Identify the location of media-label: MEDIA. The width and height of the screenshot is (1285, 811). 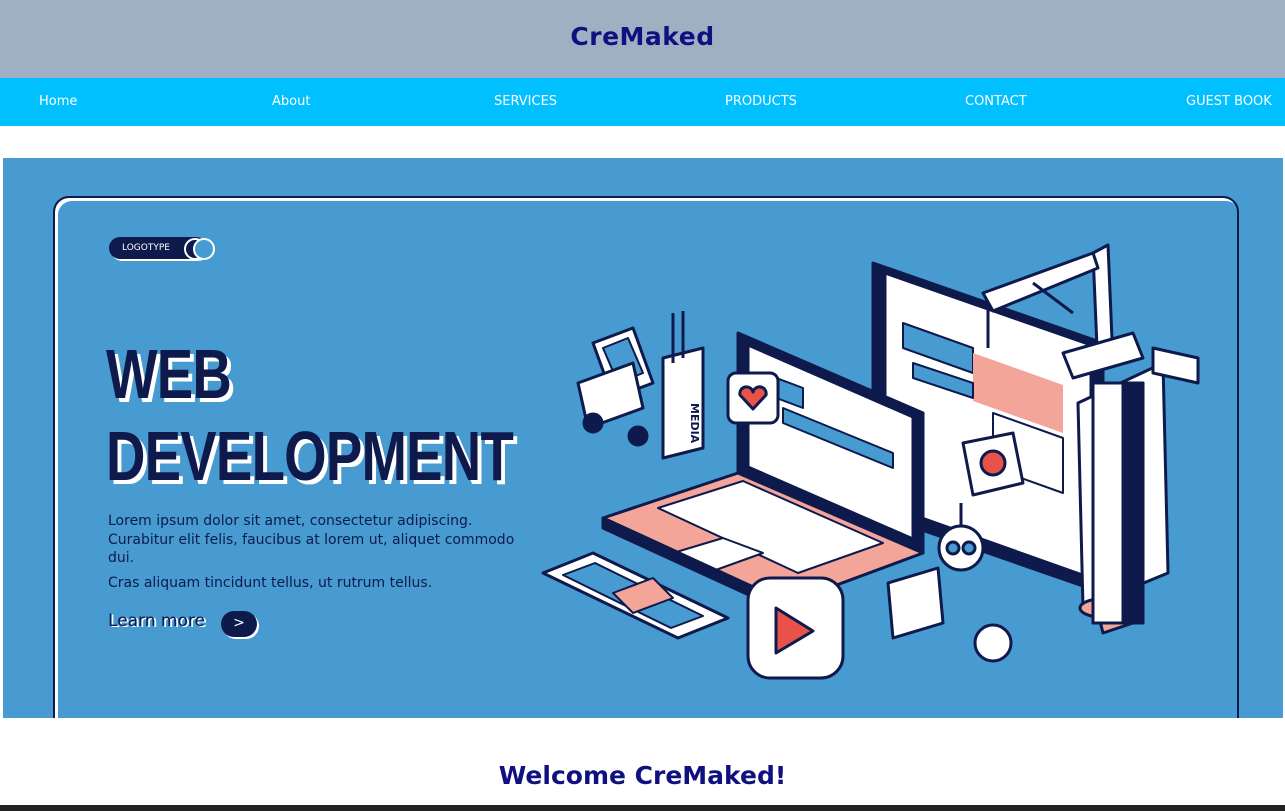
(694, 423).